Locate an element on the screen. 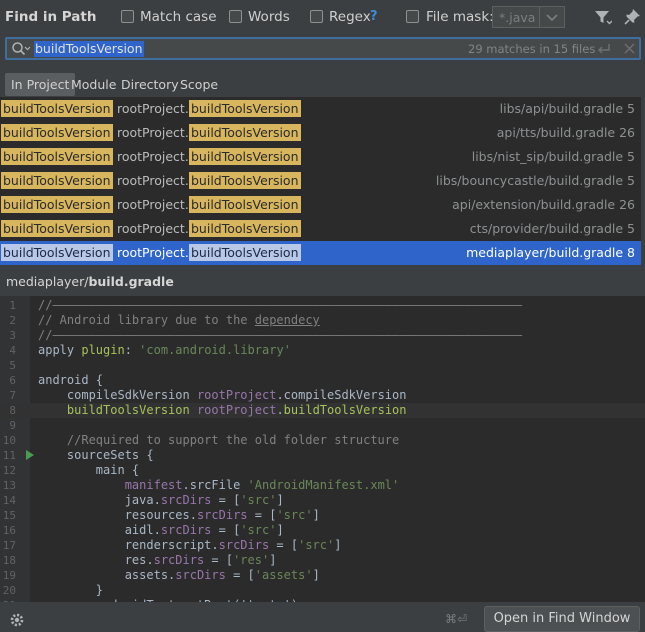 Image resolution: width=645 pixels, height=632 pixels. line-number: 13 is located at coordinates (9, 485).